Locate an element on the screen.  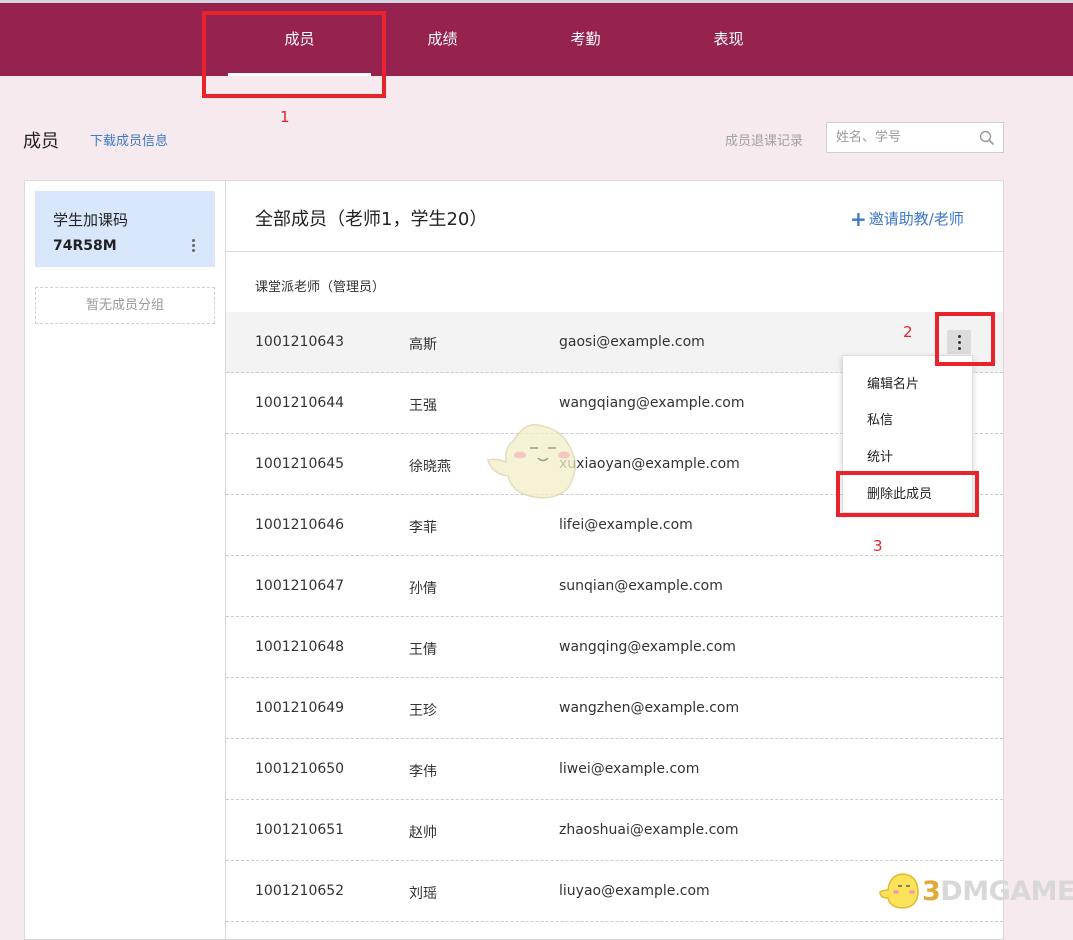
top-navbar: 成员 成绩 考勤 表现 is located at coordinates (536, 39).